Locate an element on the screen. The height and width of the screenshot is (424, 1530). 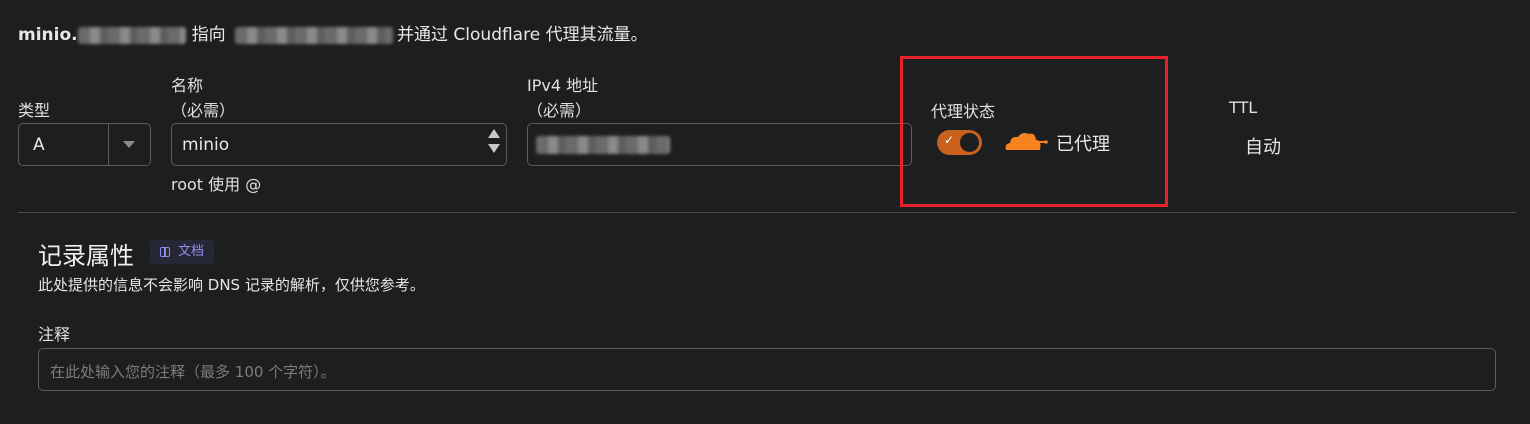
comment-input: 在此处输入您的注释（最多 100 个字符）。 is located at coordinates (767, 369).